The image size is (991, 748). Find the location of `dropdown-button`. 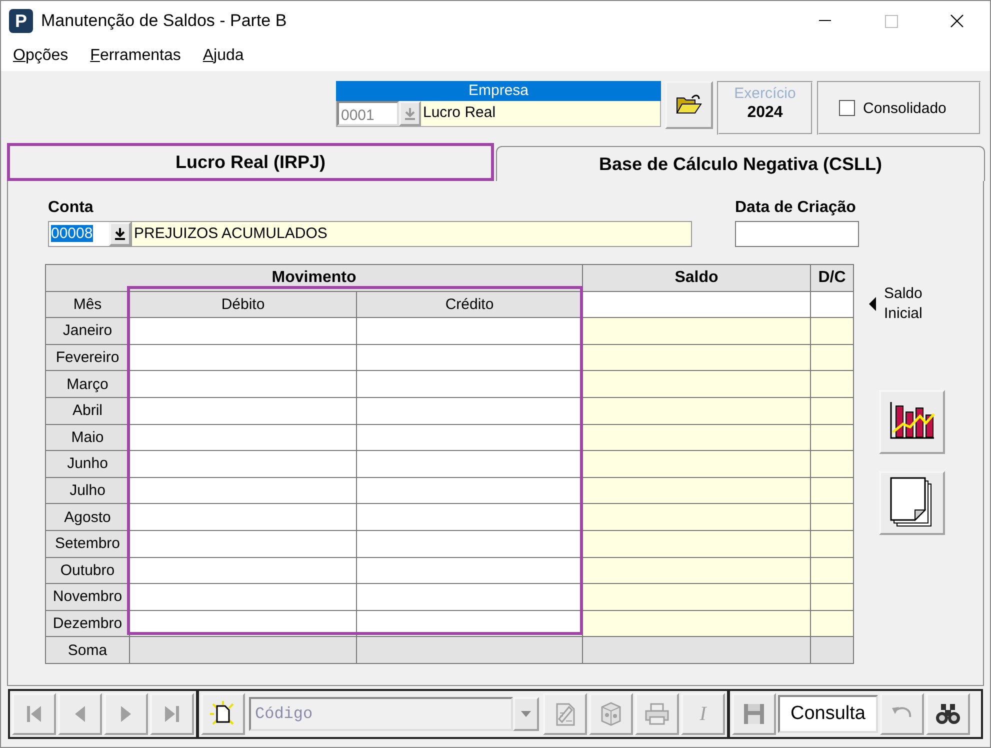

dropdown-button is located at coordinates (526, 714).